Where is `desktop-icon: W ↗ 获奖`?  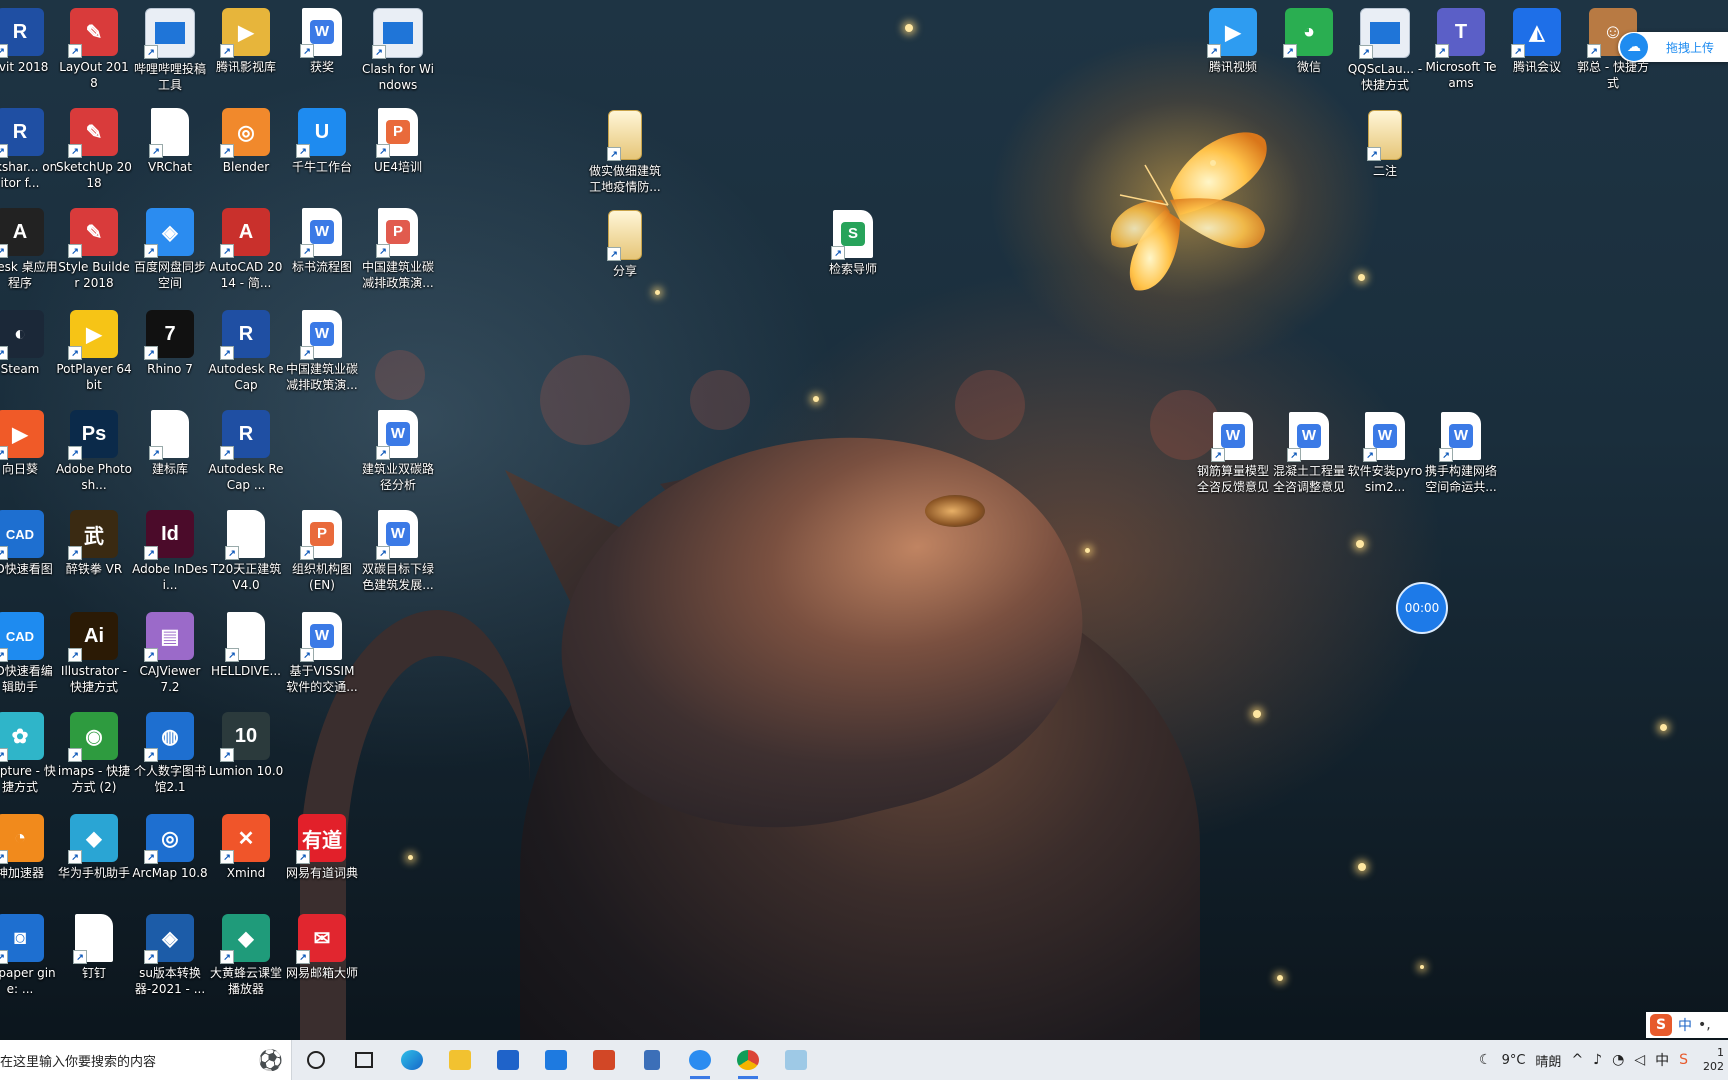
desktop-icon: W ↗ 获奖 is located at coordinates (322, 41).